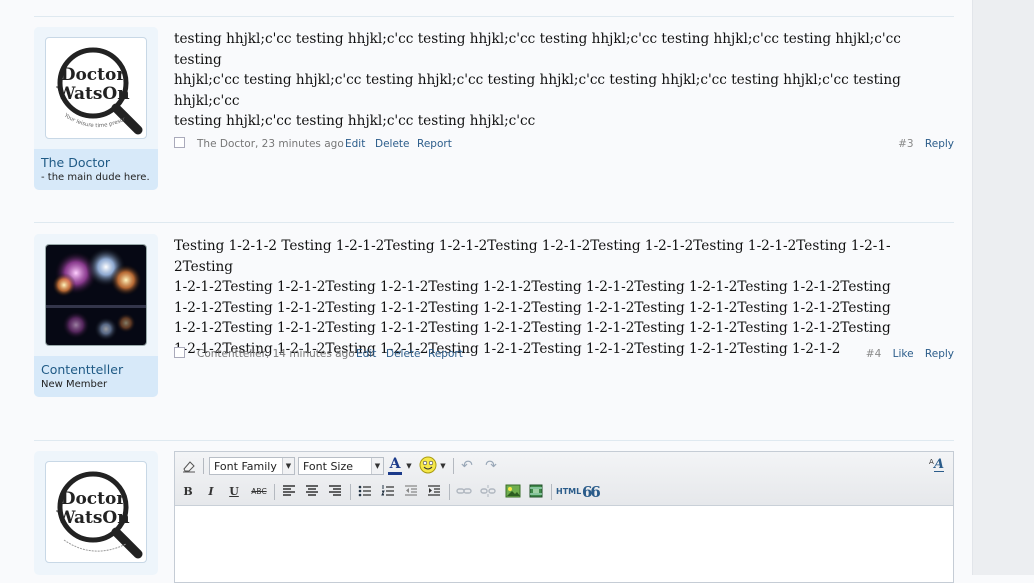  I want to click on post-actions-right: #4 Like Reply, so click(910, 354).